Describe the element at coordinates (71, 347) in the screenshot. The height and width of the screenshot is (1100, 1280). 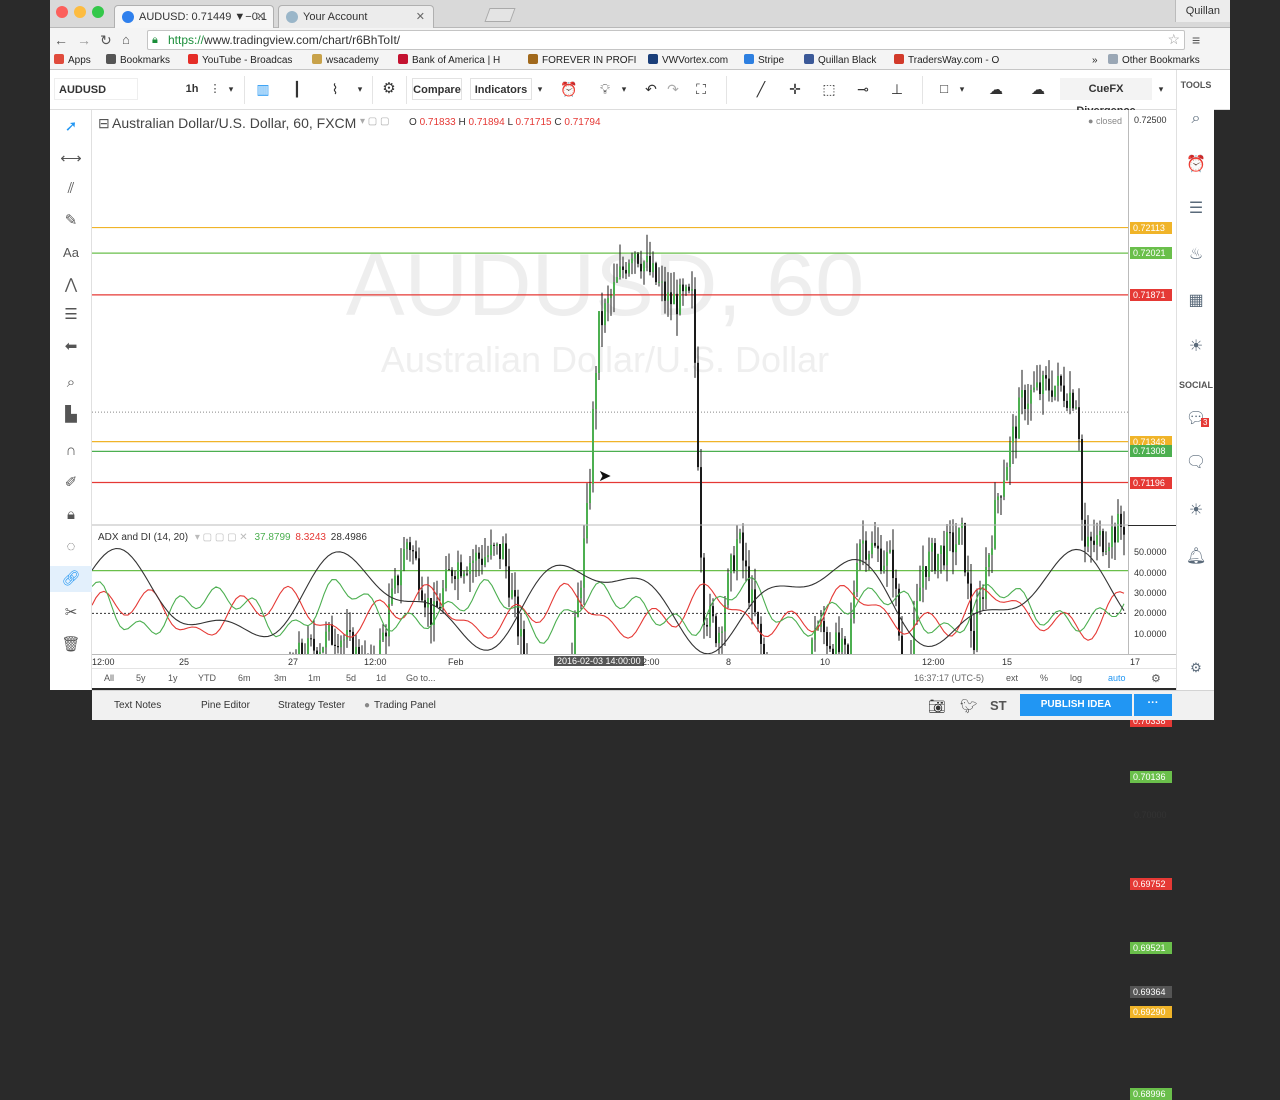
I see `arrow-icon: ⬅` at that location.